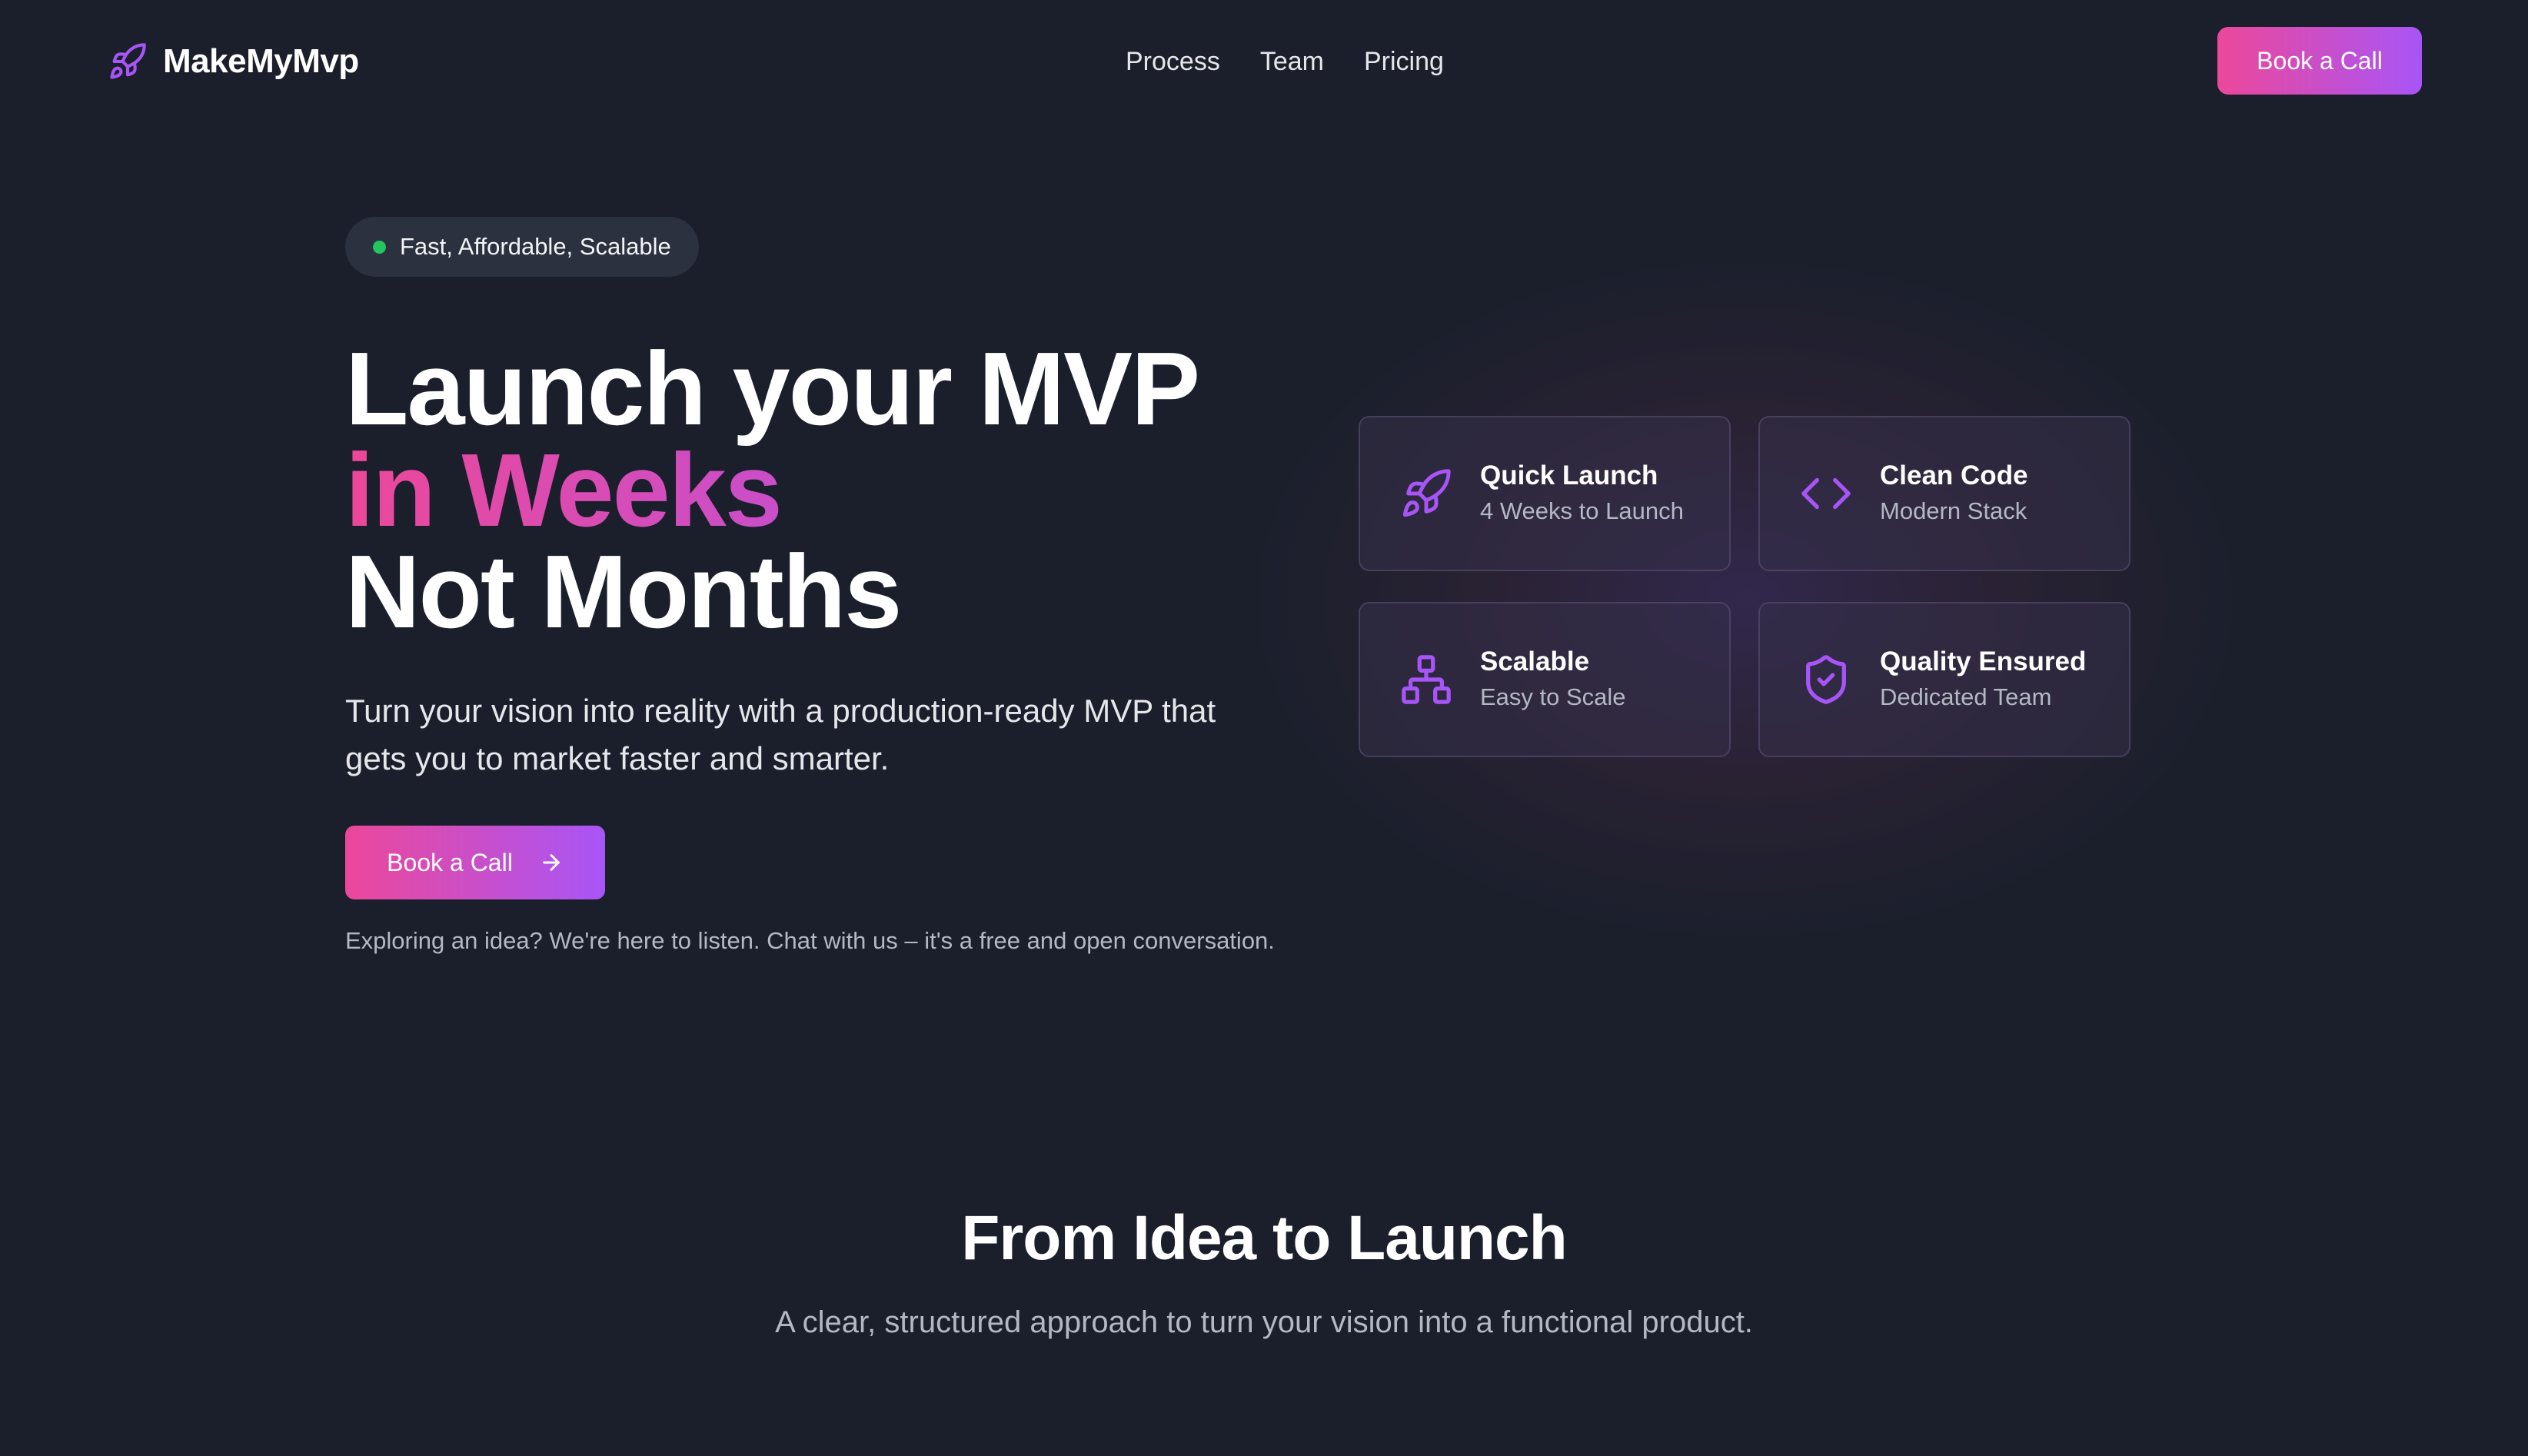 This screenshot has height=1456, width=2528. Describe the element at coordinates (1264, 1238) in the screenshot. I see `section-title: From Idea to Launch` at that location.